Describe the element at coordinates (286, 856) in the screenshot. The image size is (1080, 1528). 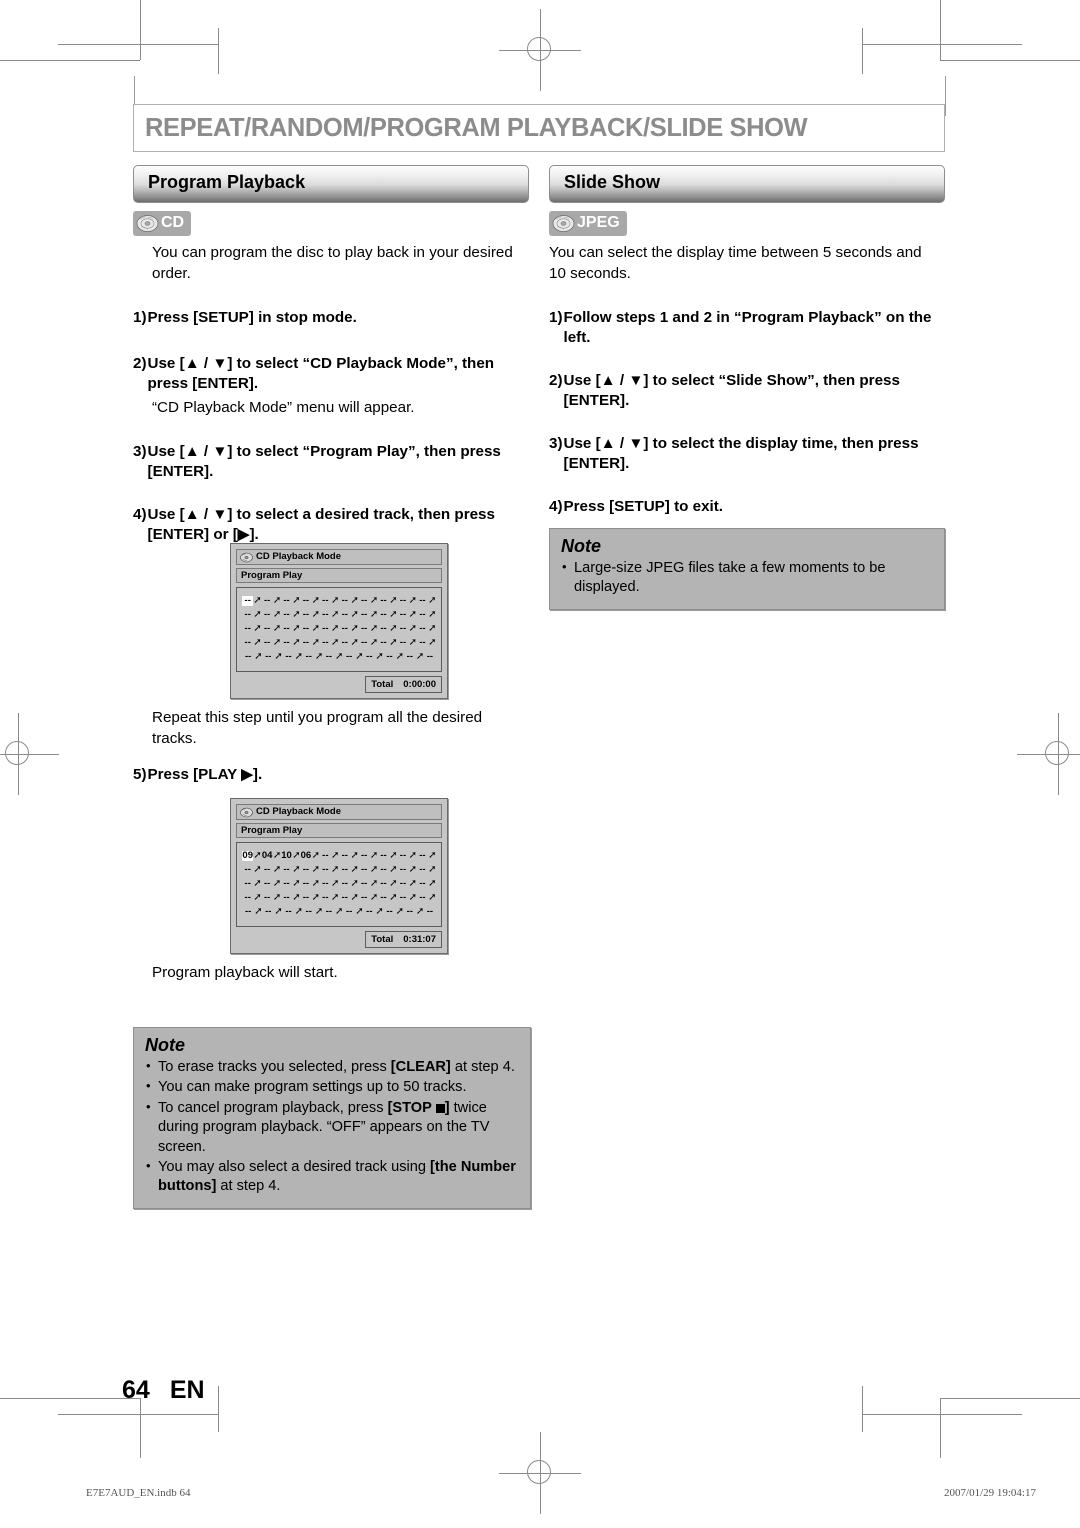
I see `osd-track-cell: 10` at that location.